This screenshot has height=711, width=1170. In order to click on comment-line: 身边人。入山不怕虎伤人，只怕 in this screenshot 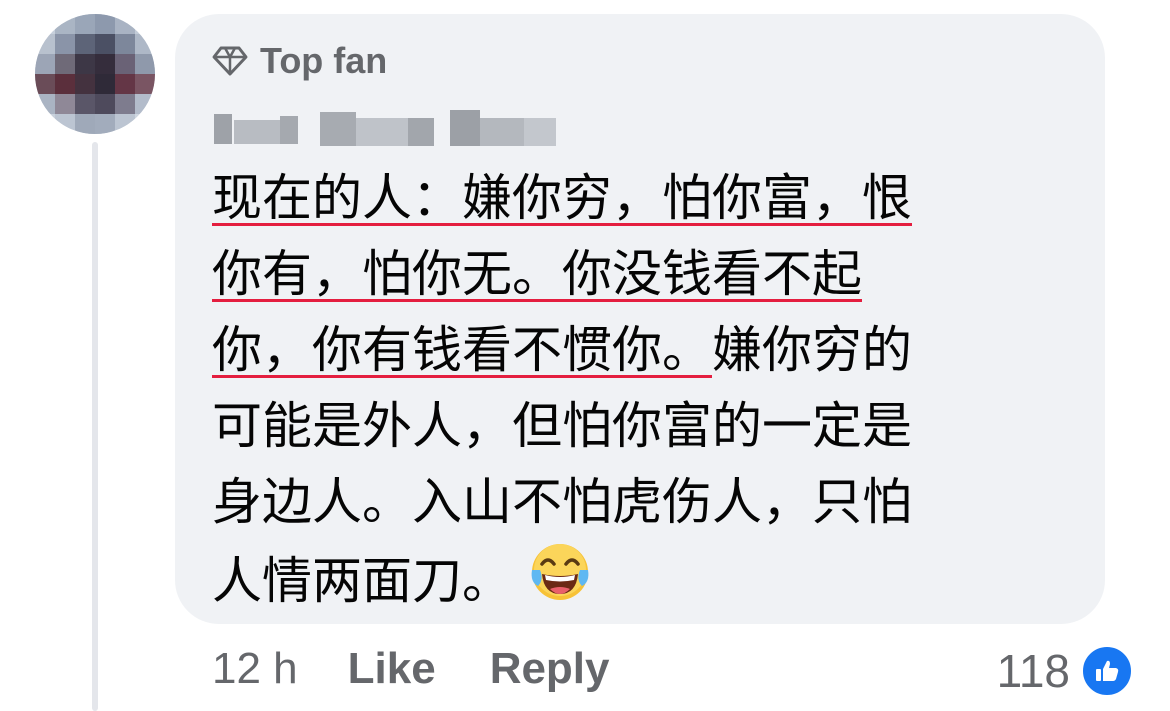, I will do `click(562, 502)`.